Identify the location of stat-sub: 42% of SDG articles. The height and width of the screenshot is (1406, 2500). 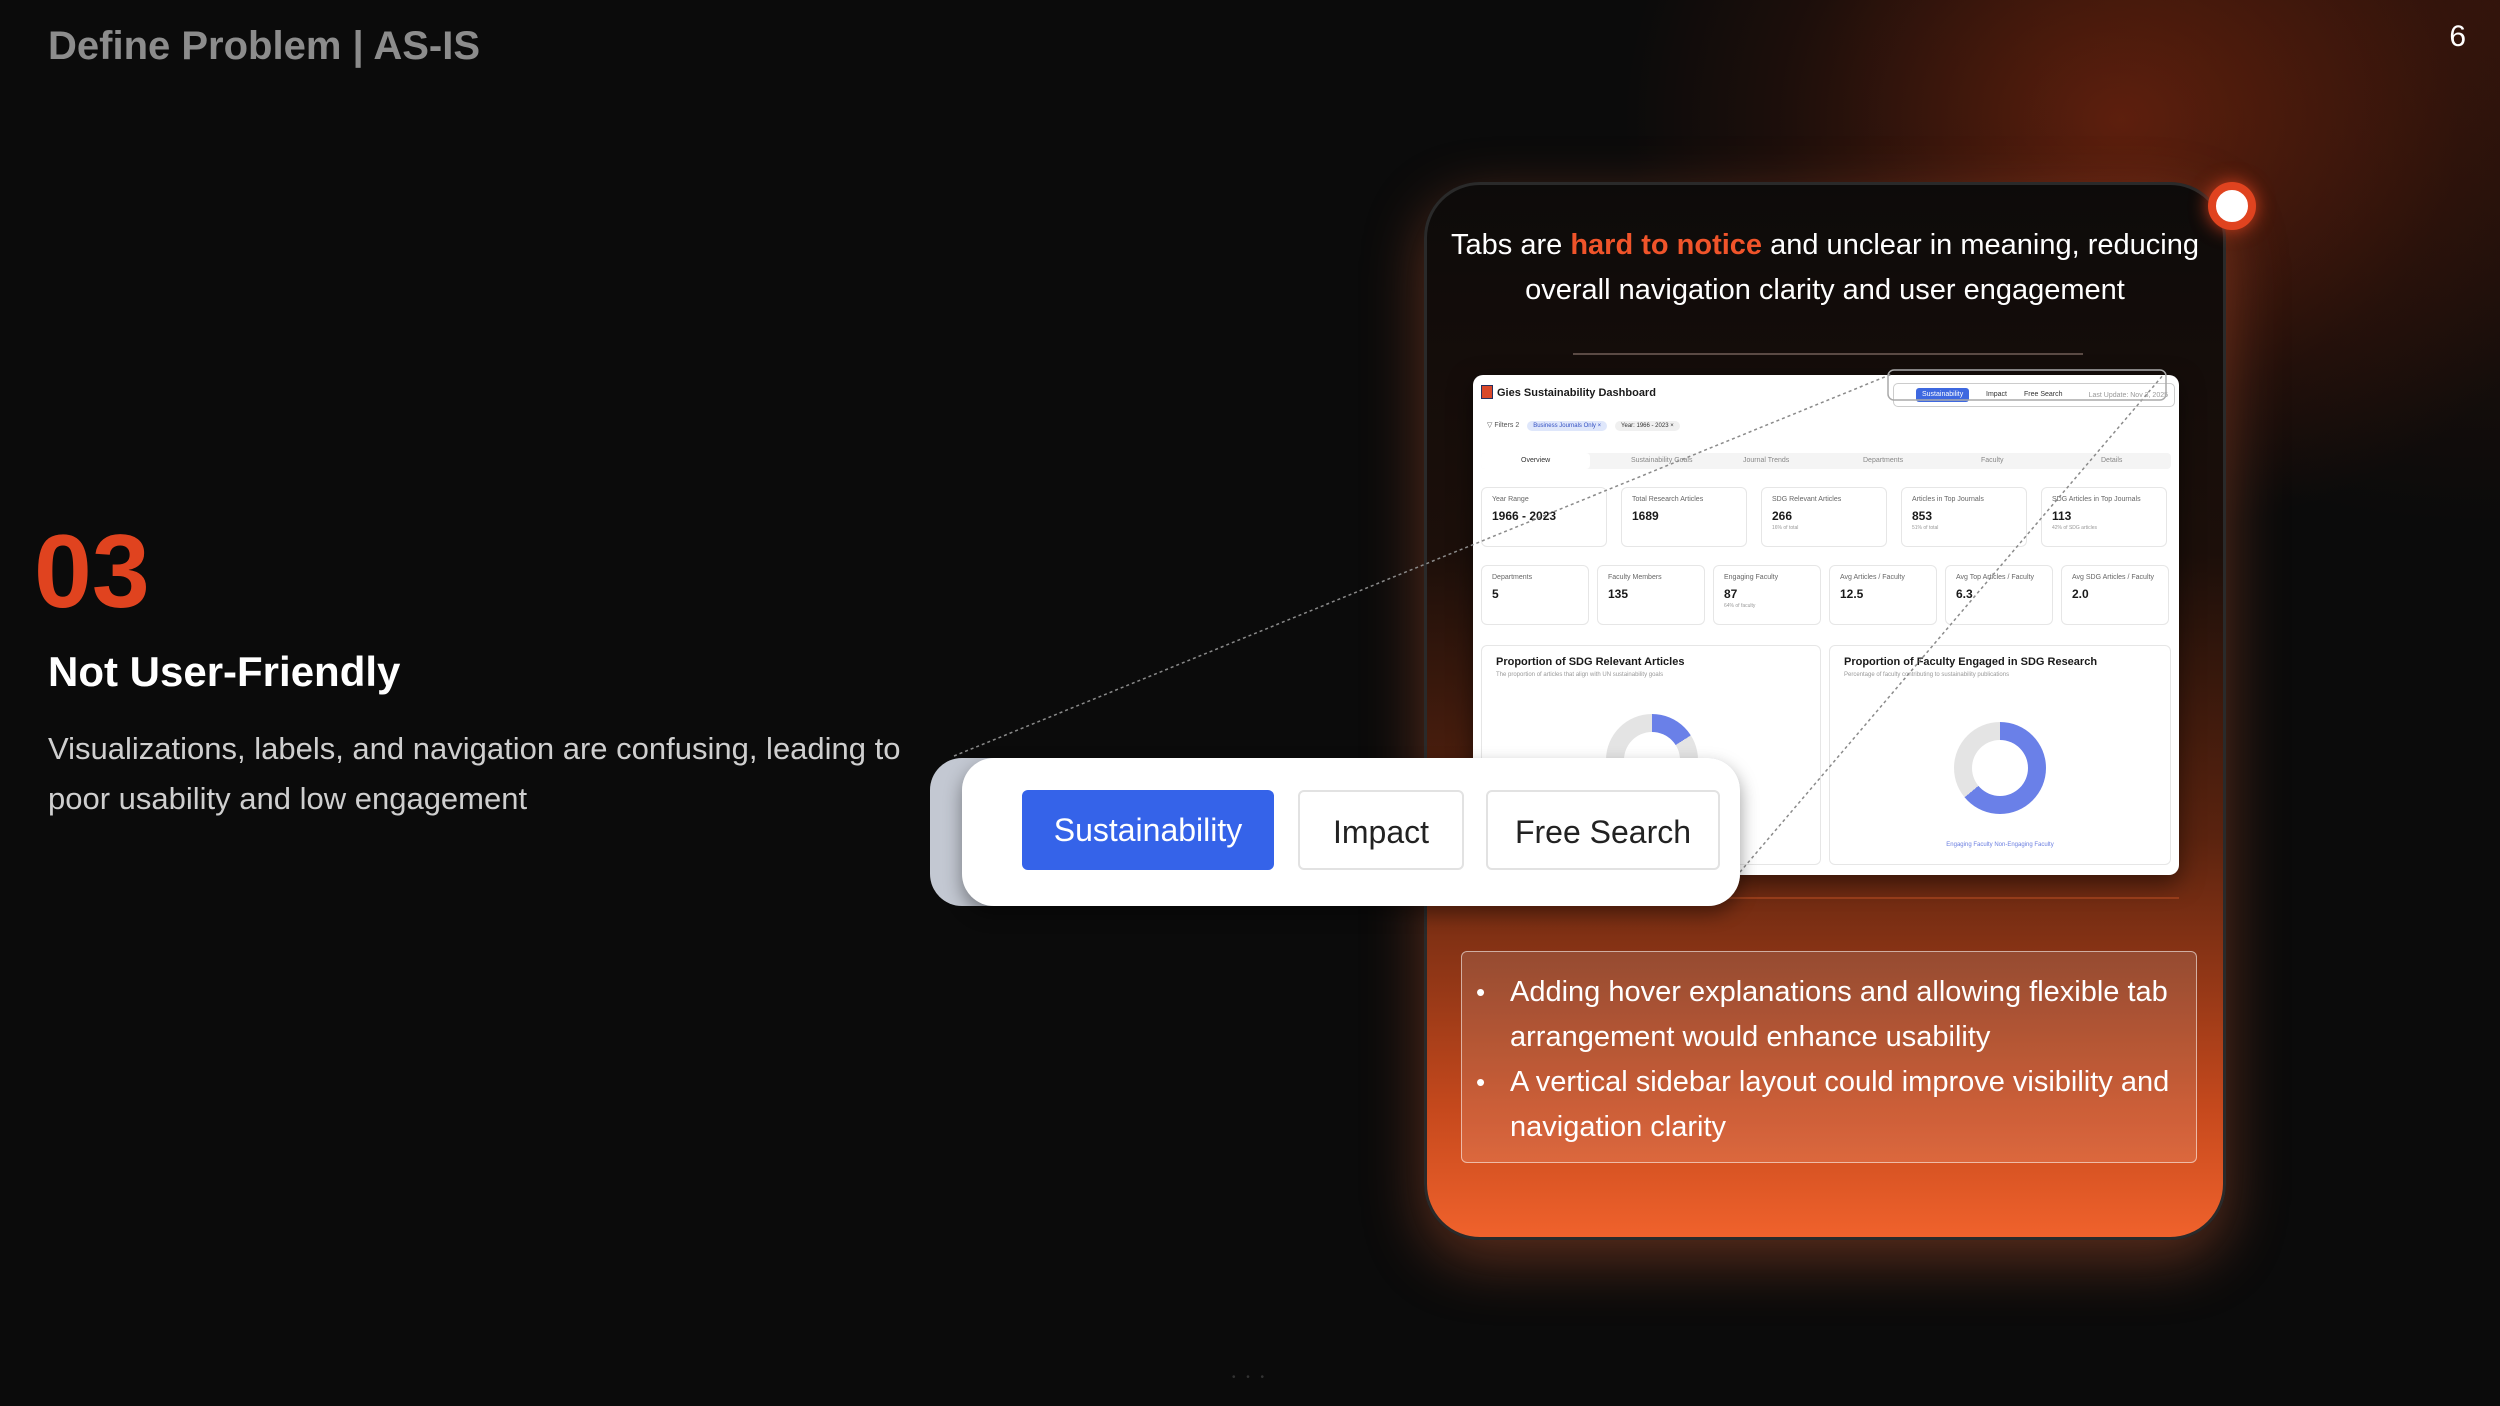
(2075, 528).